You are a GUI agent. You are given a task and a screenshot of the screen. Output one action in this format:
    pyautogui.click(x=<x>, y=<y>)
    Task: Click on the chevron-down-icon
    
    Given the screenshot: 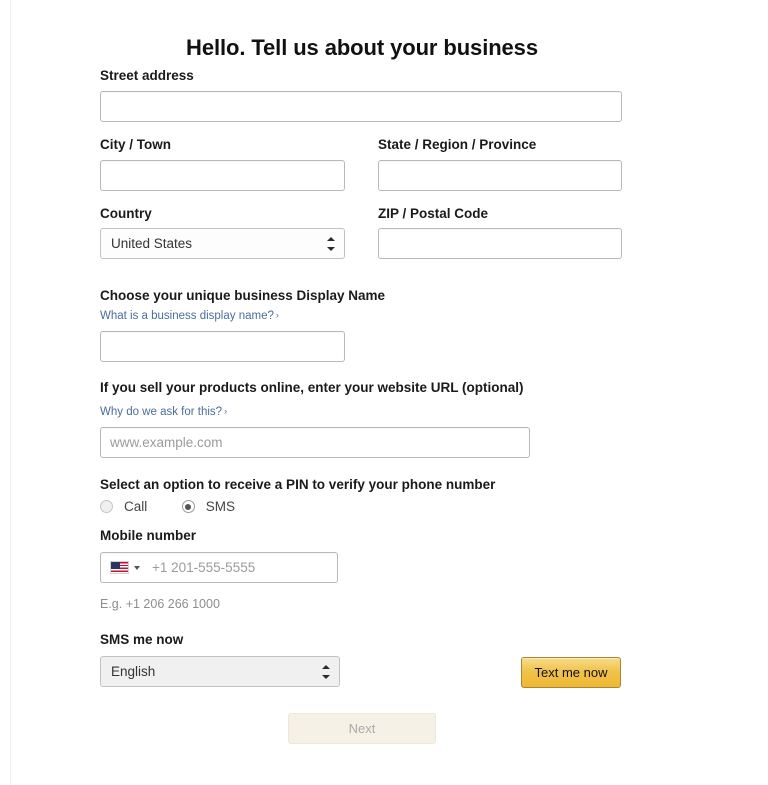 What is the action you would take?
    pyautogui.click(x=137, y=567)
    